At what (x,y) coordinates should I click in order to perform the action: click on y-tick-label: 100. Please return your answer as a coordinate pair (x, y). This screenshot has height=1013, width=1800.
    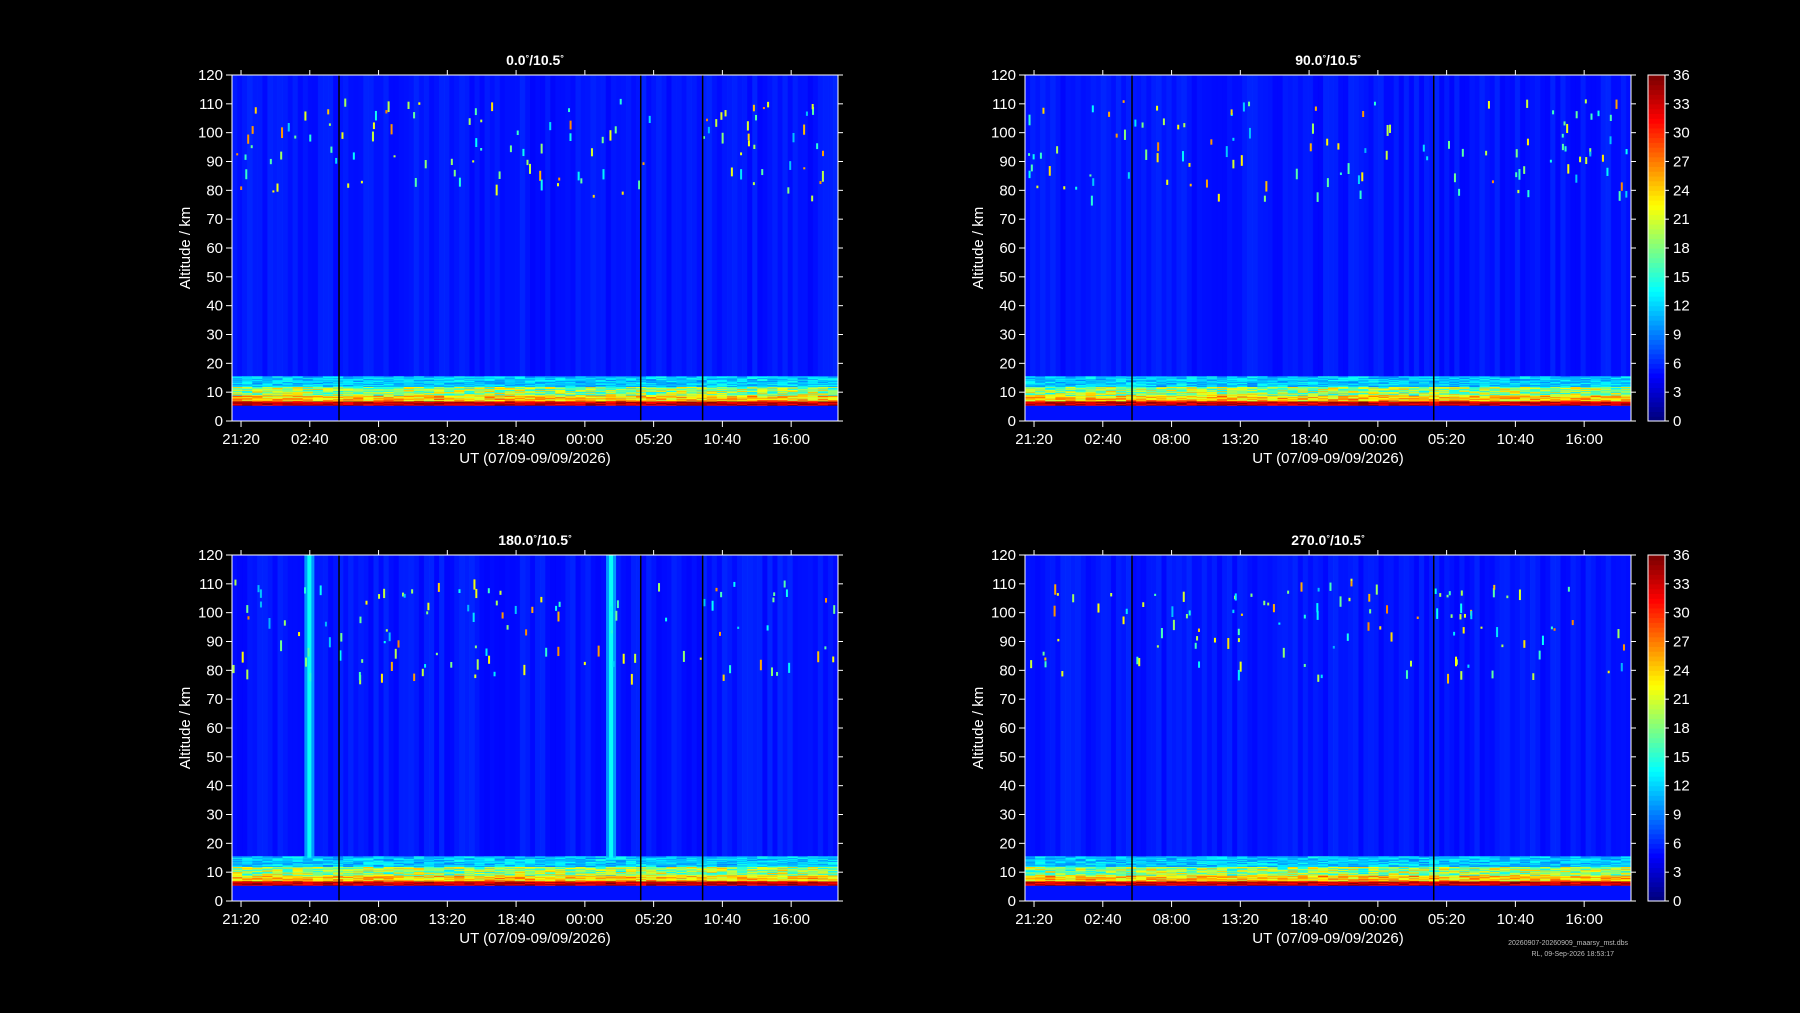
    Looking at the image, I should click on (1003, 133).